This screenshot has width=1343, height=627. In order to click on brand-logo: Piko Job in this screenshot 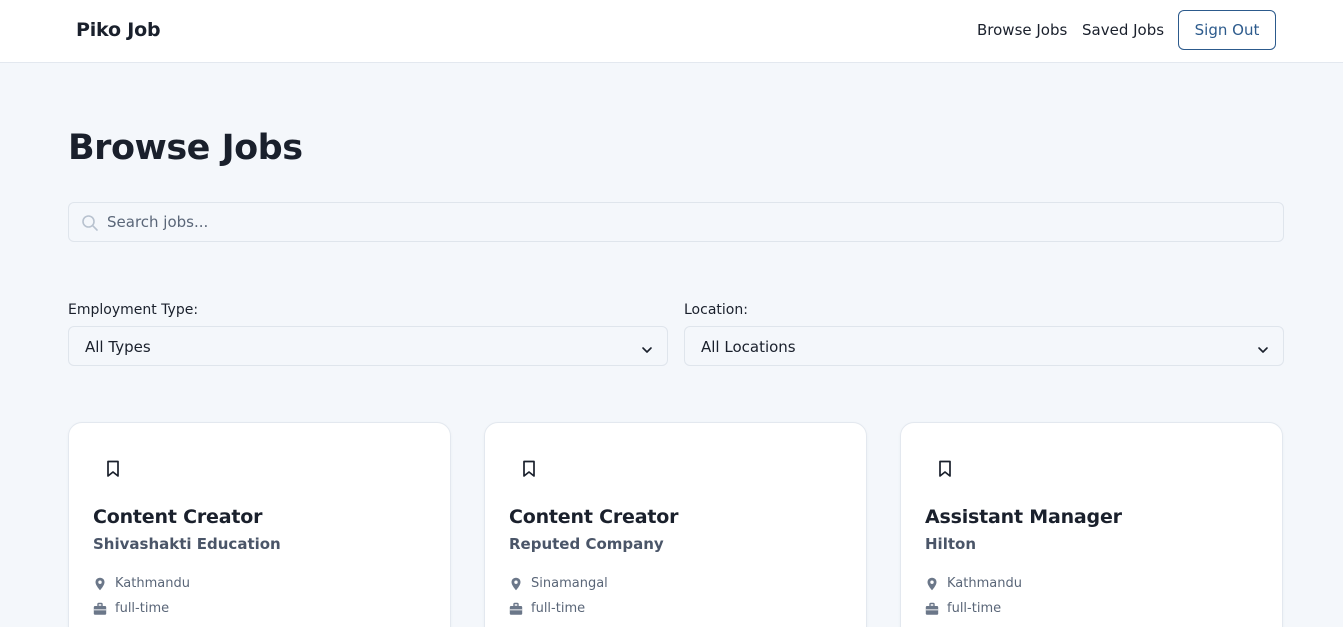, I will do `click(118, 30)`.